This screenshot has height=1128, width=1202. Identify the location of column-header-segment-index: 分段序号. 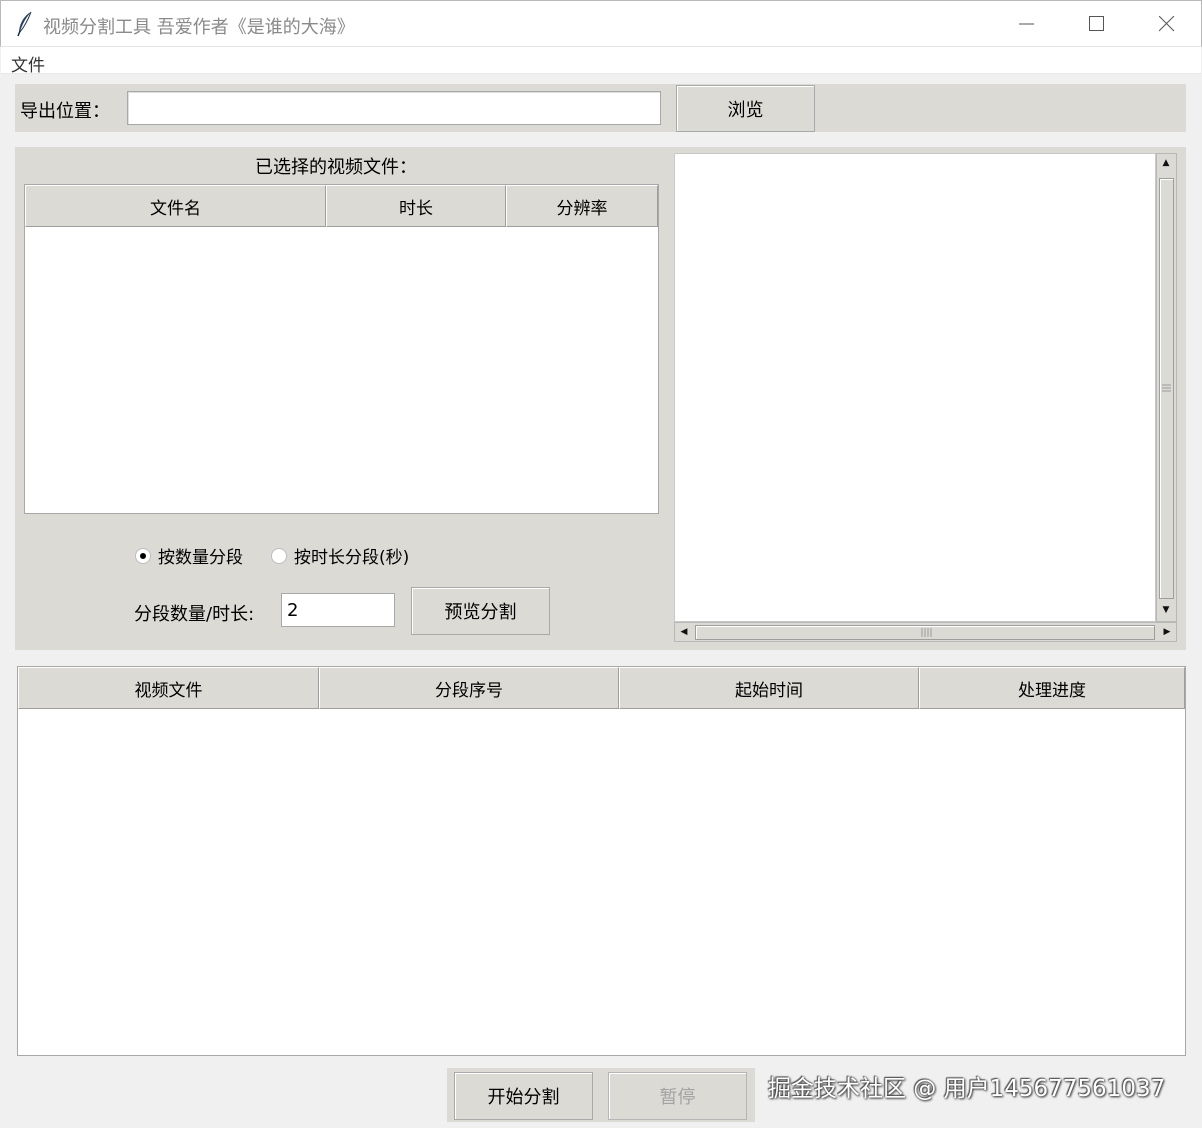
(469, 688).